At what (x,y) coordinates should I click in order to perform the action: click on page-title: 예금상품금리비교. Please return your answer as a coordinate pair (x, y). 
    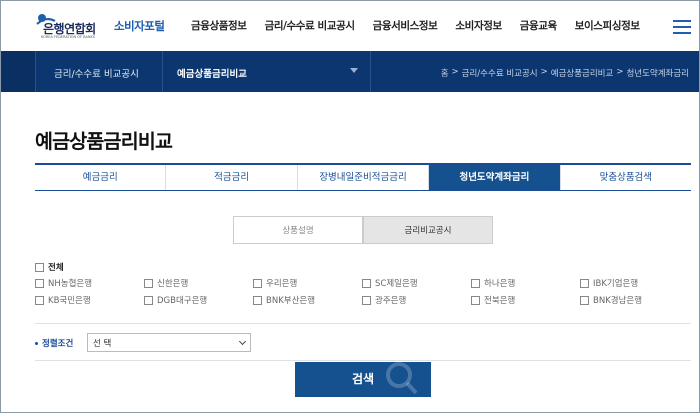
    Looking at the image, I should click on (104, 141).